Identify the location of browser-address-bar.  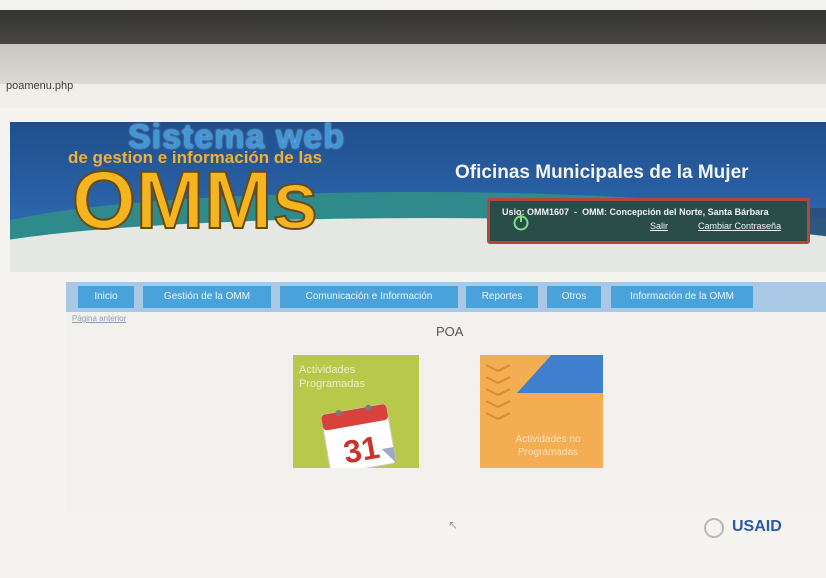
(413, 64).